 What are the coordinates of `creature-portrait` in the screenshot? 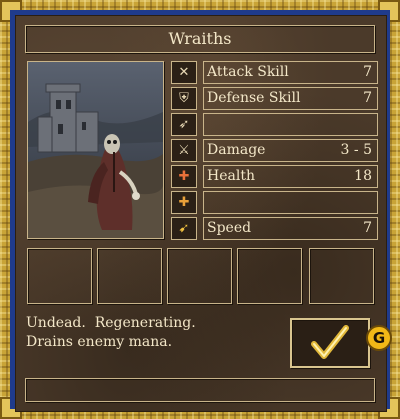 It's located at (95, 150).